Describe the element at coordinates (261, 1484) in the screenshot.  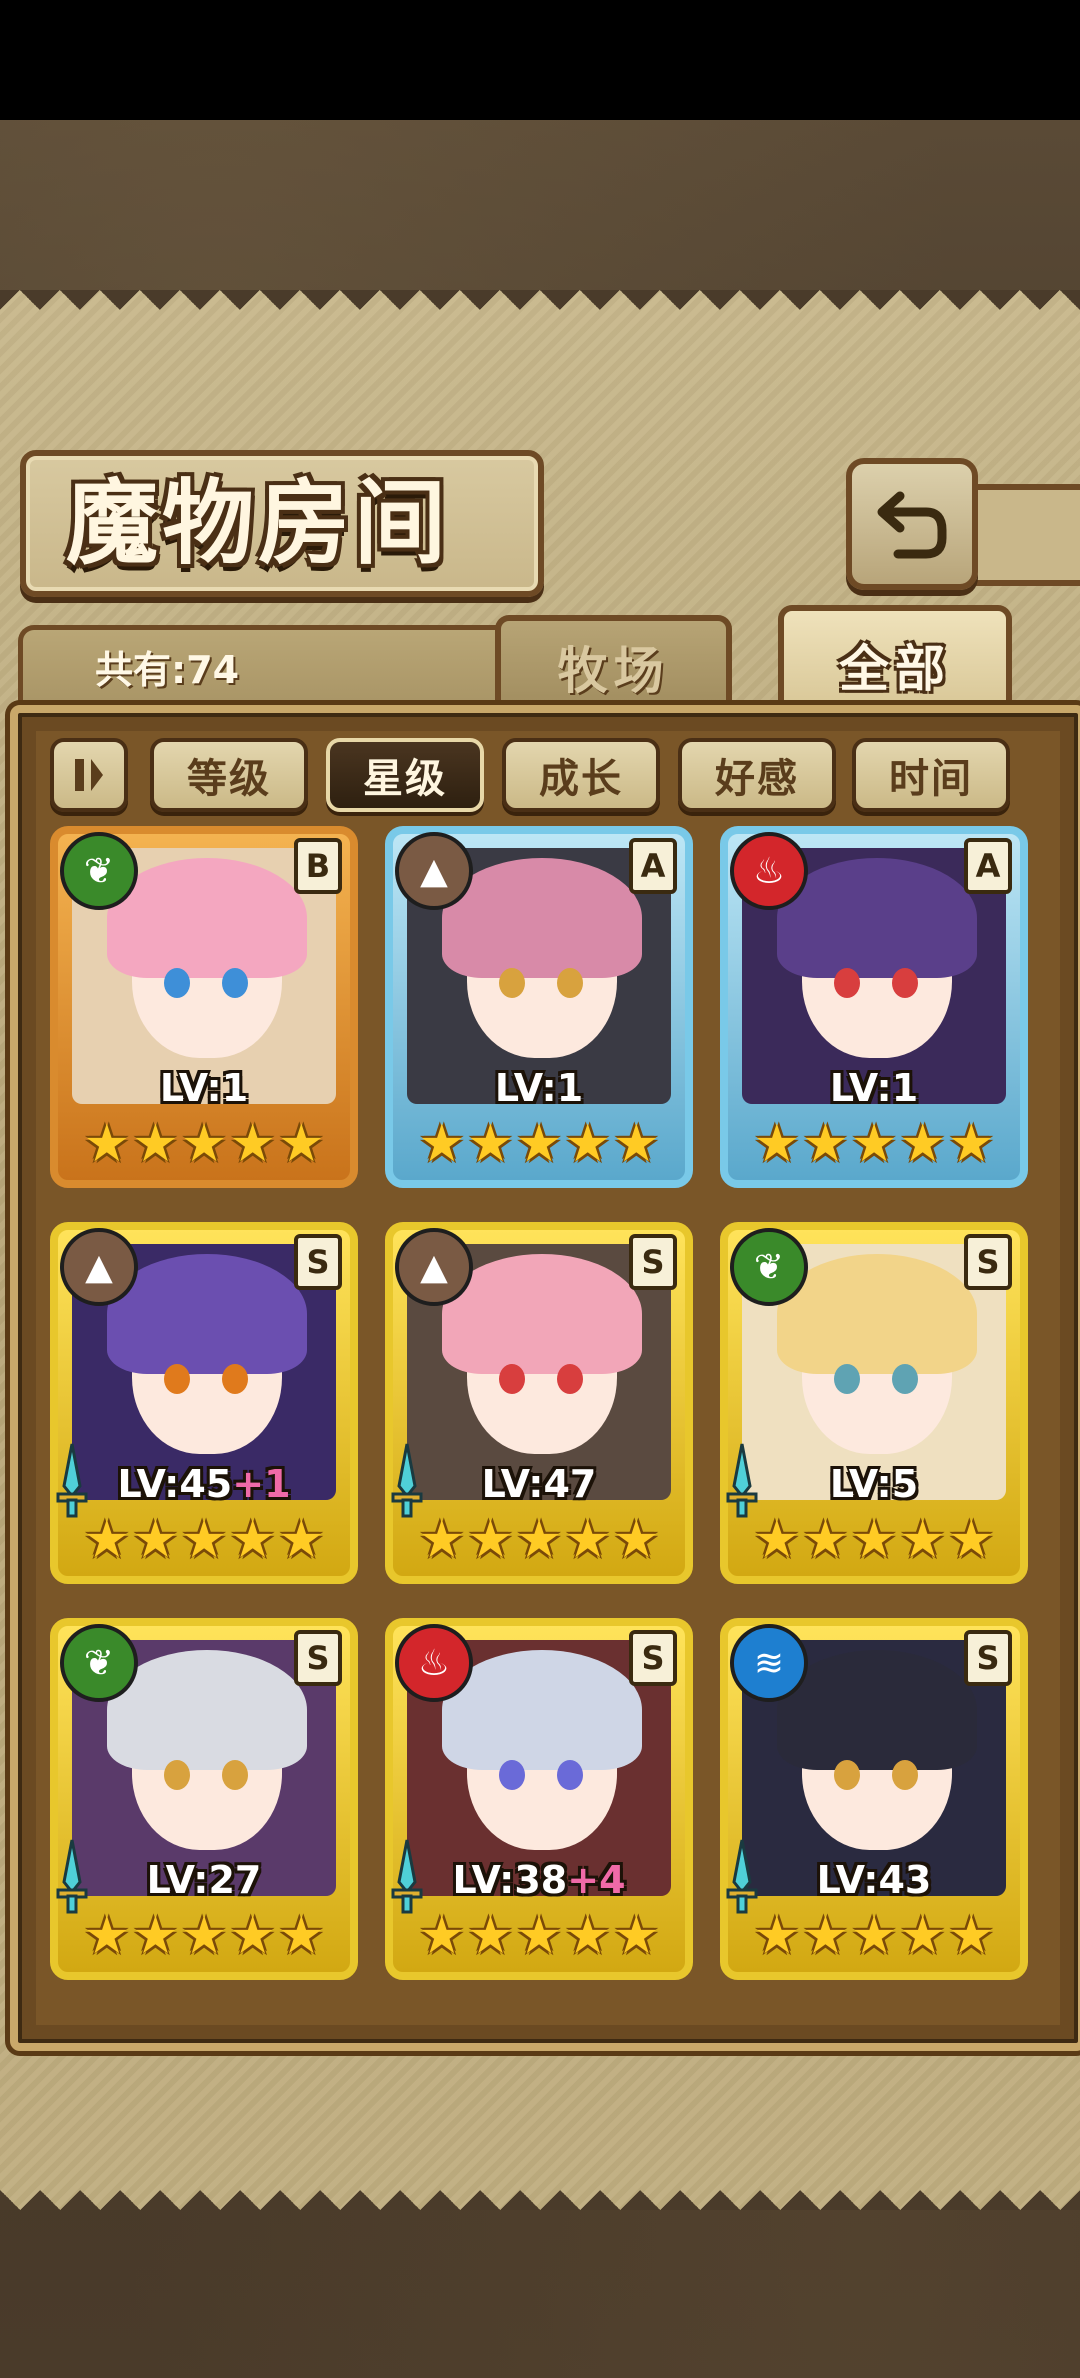
I see `level-bonus: +1` at that location.